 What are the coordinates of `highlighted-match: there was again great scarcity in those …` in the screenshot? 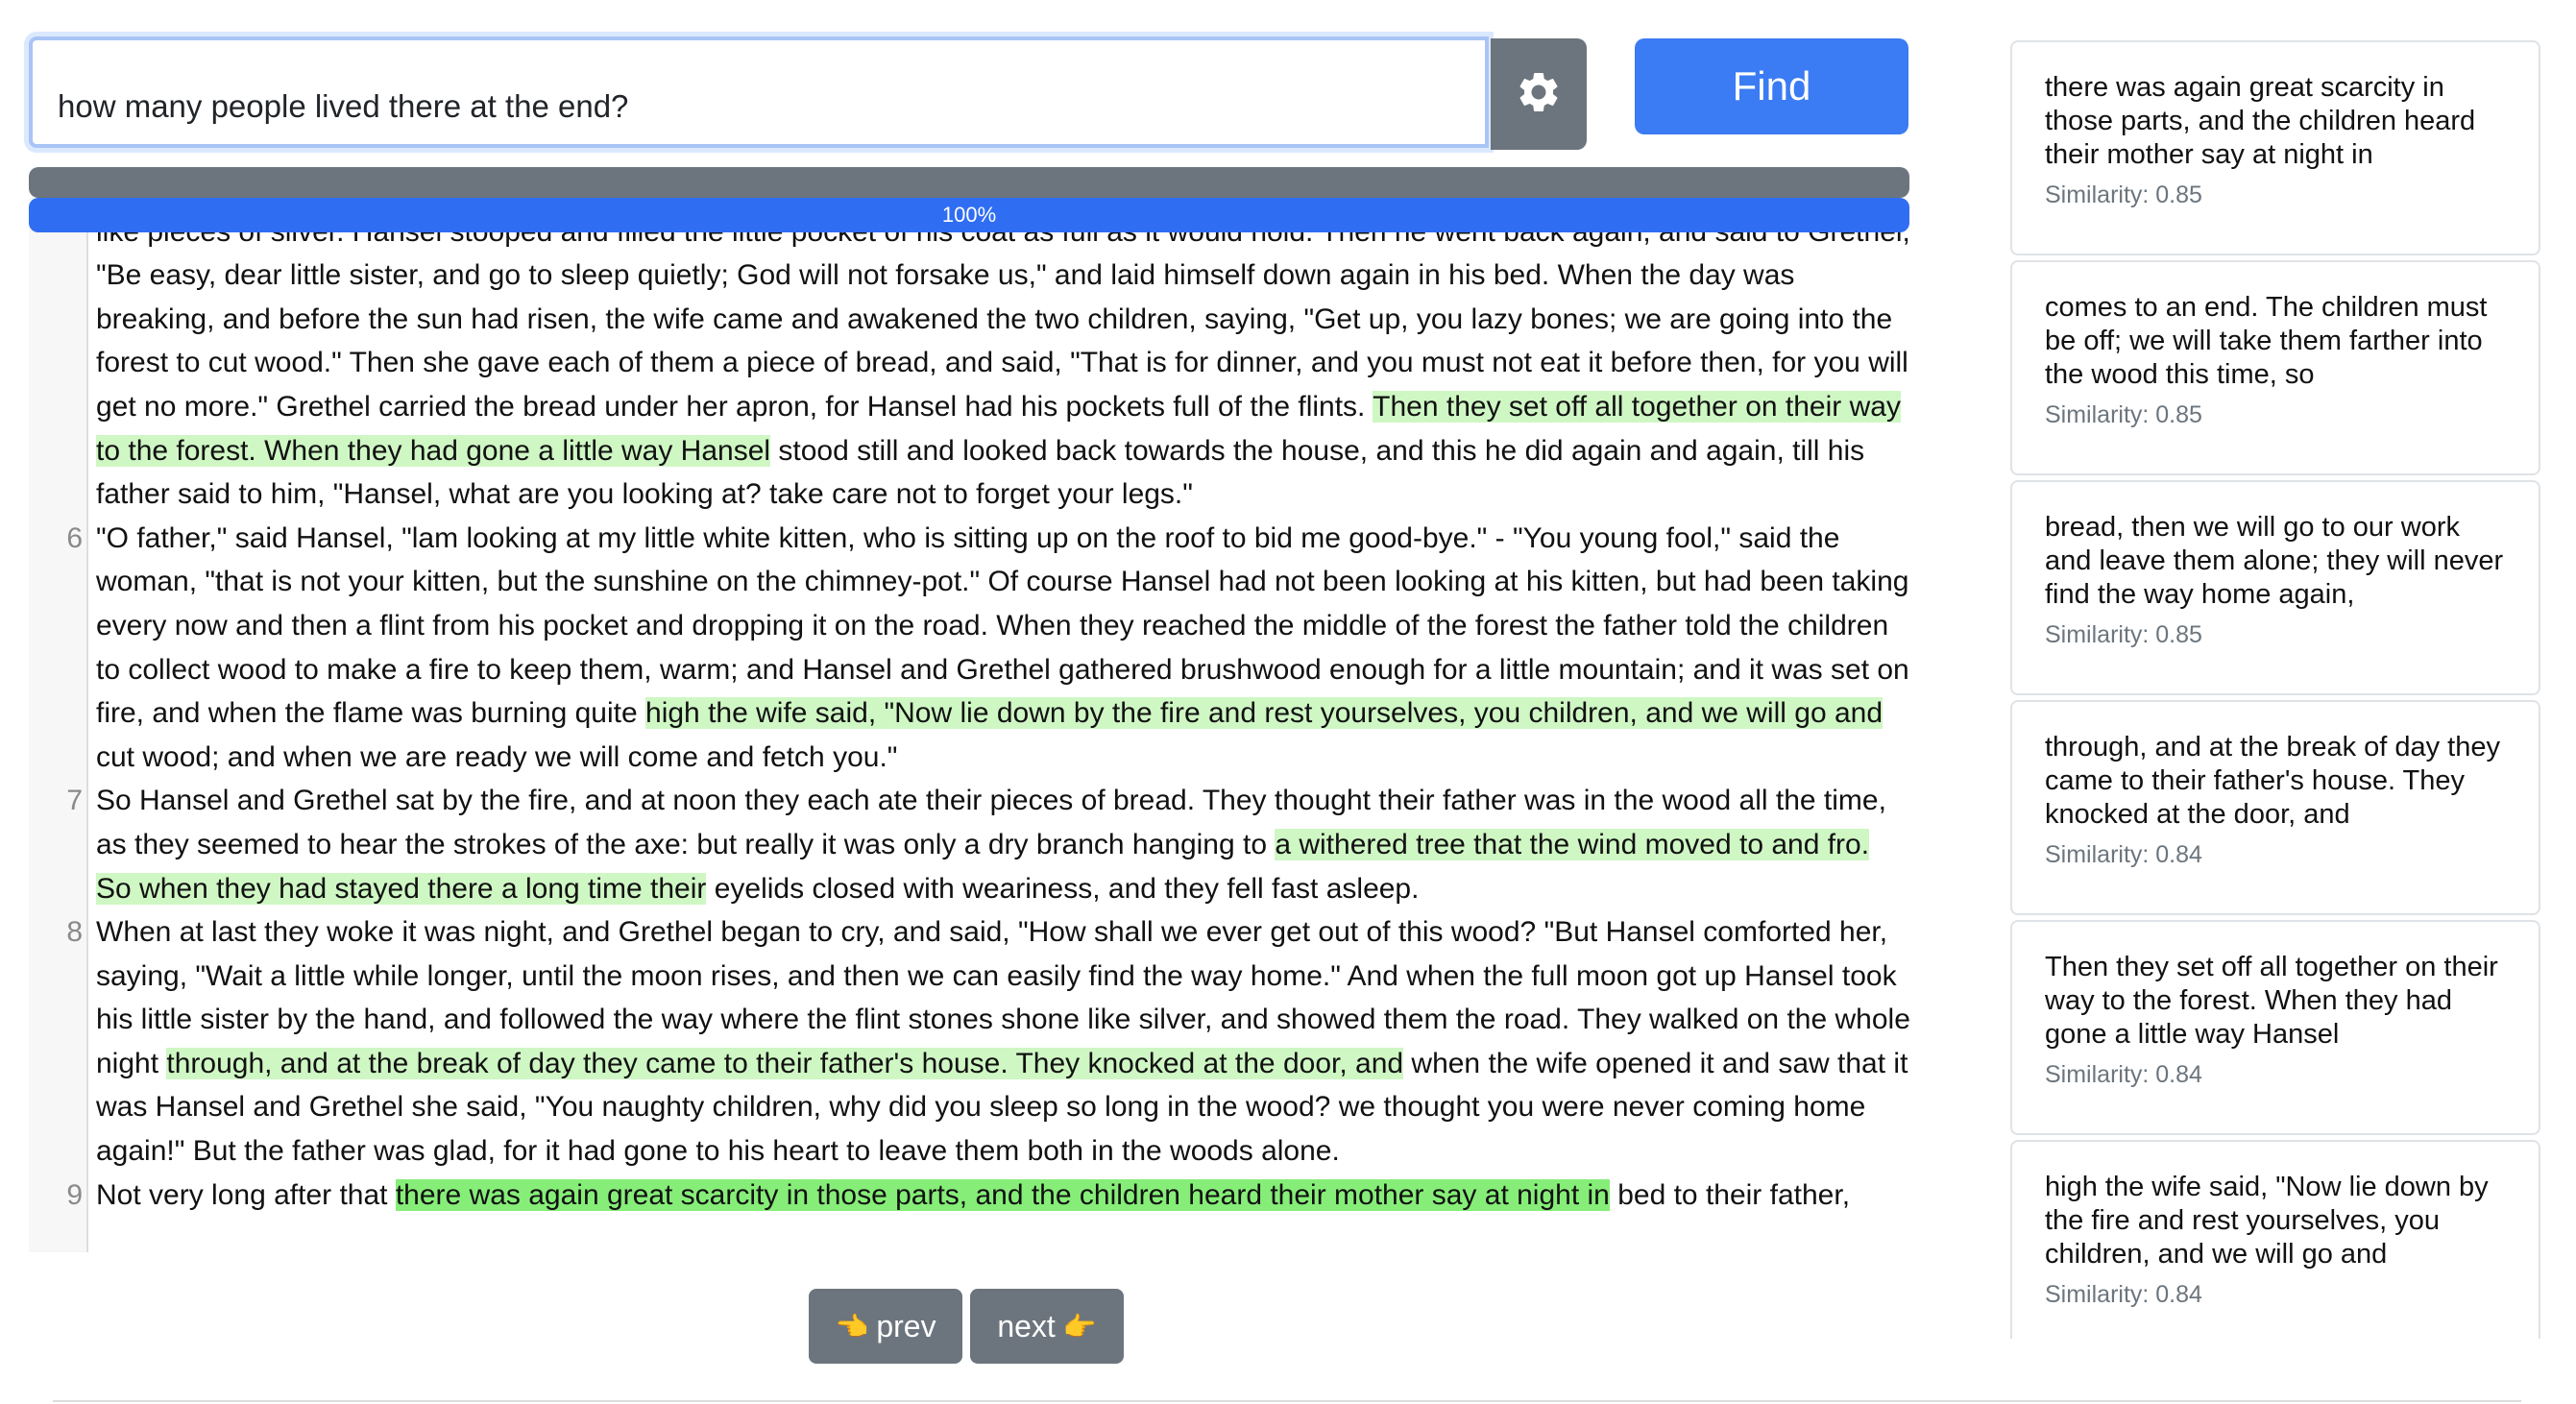 It's located at (1002, 1194).